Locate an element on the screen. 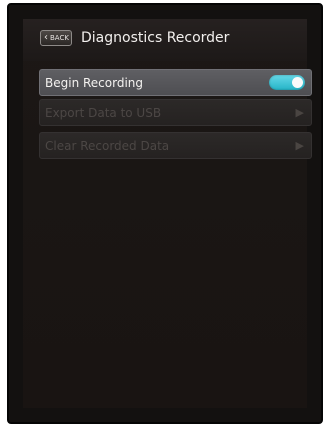 Image resolution: width=330 pixels, height=427 pixels. chevron-left-icon: ‹ is located at coordinates (46, 37).